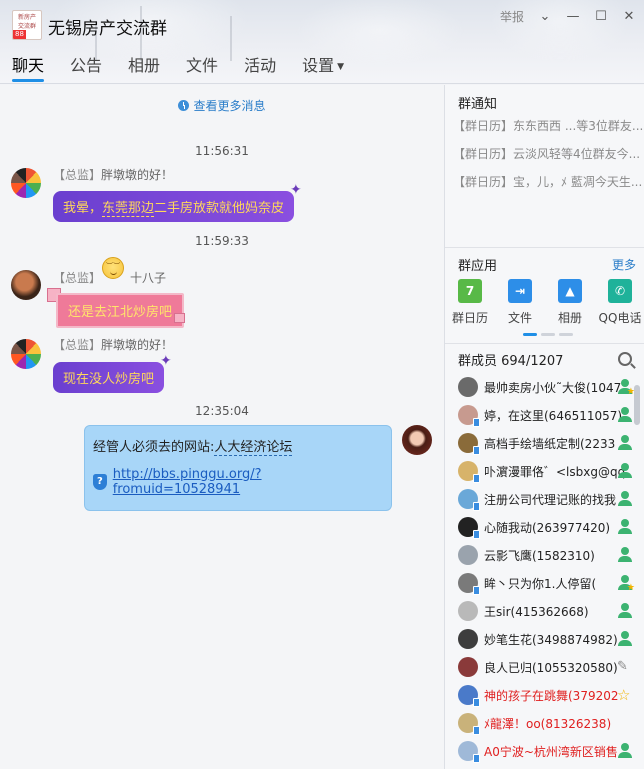 The image size is (644, 769). Describe the element at coordinates (544, 667) in the screenshot. I see `member-row: 良人已归(1055320580) ✎` at that location.